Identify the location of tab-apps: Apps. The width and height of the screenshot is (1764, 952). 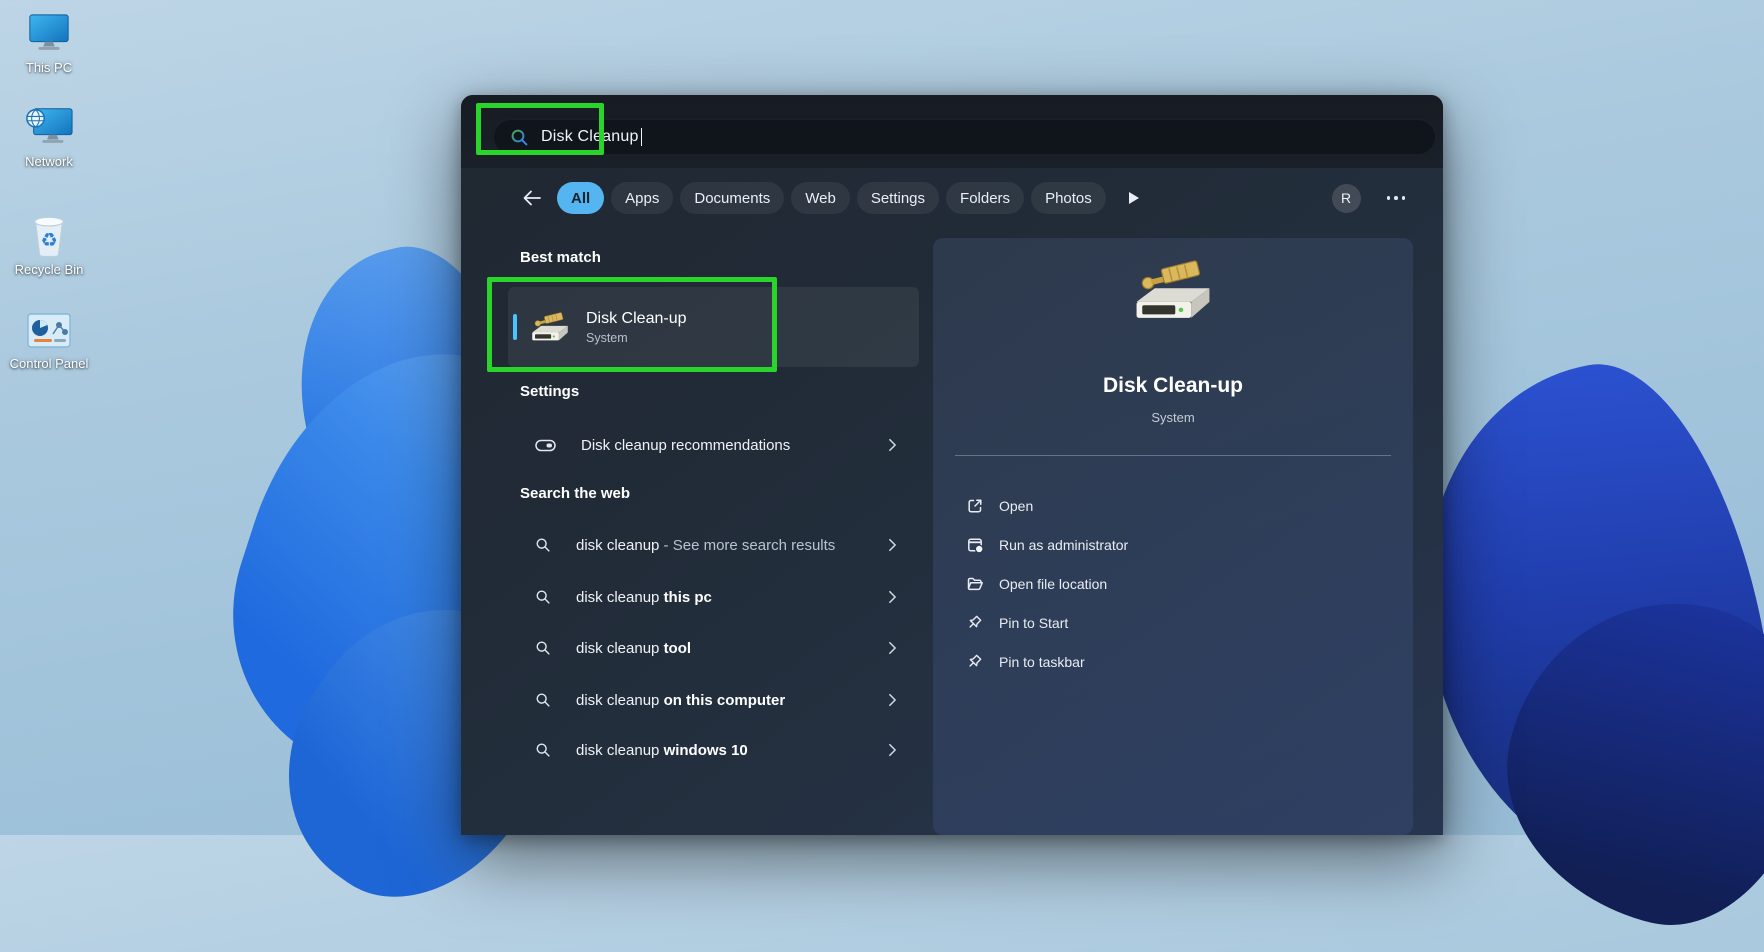
(642, 198).